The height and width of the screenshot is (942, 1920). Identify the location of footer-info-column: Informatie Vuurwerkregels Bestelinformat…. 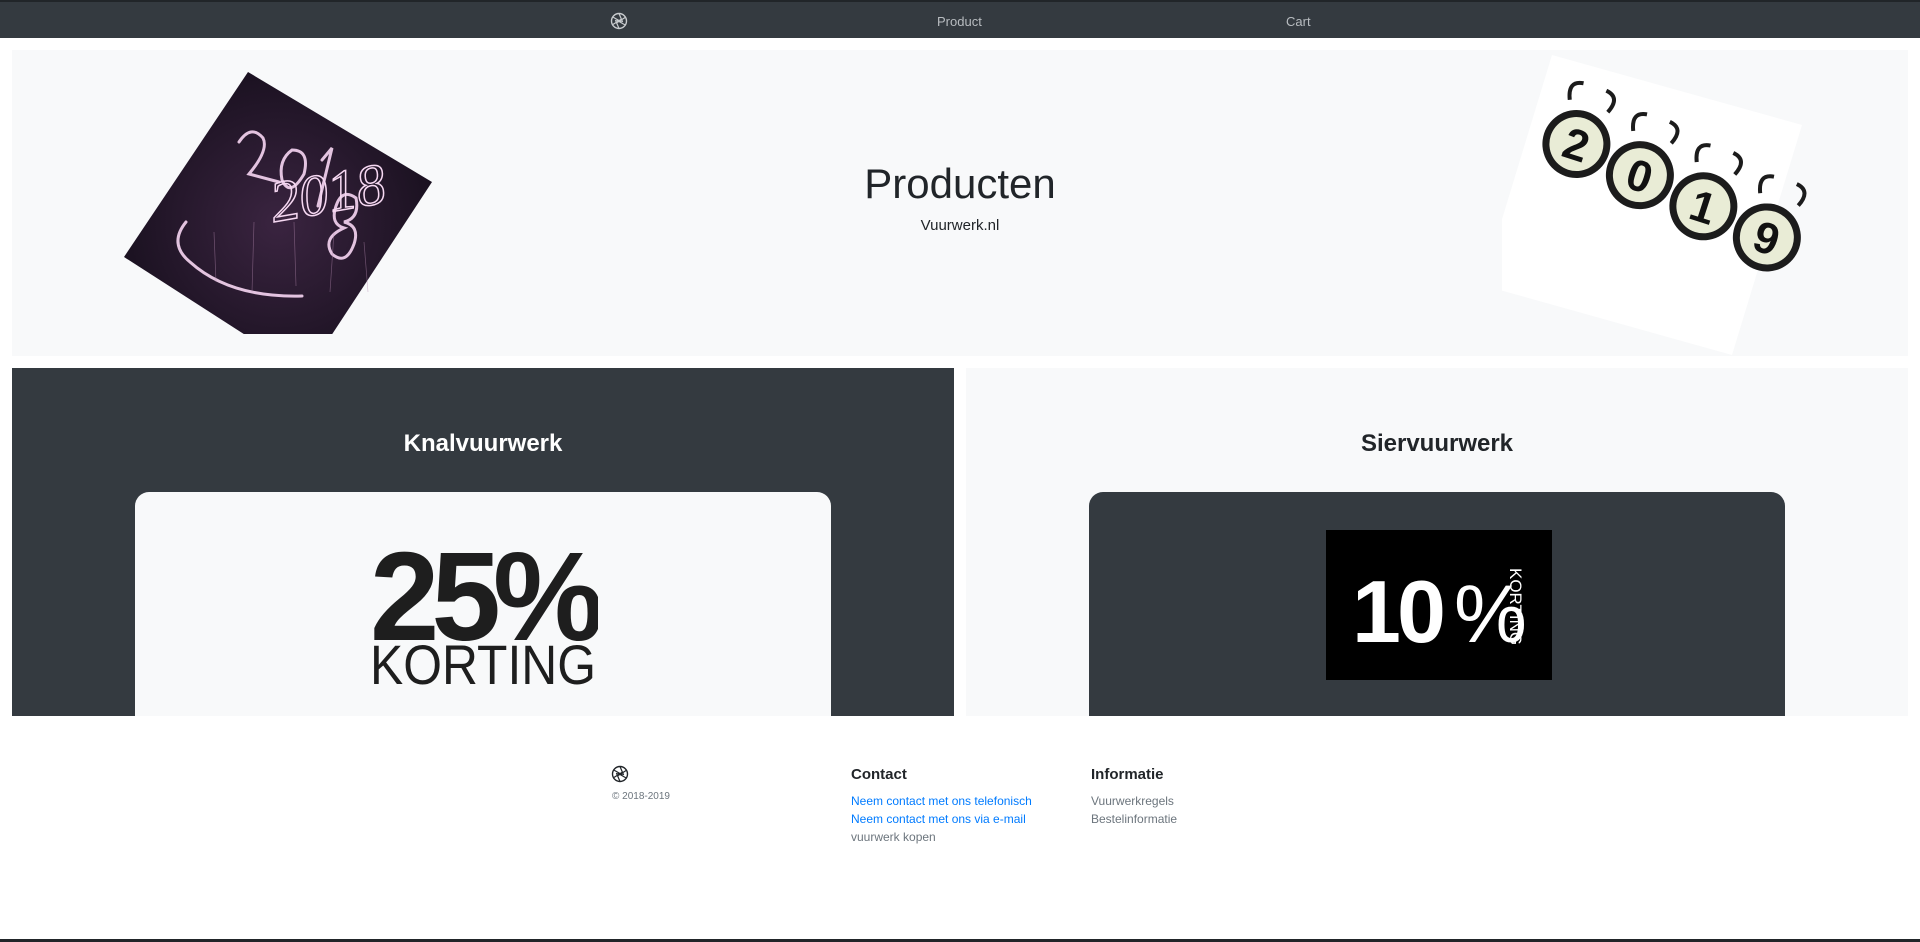
(1134, 797).